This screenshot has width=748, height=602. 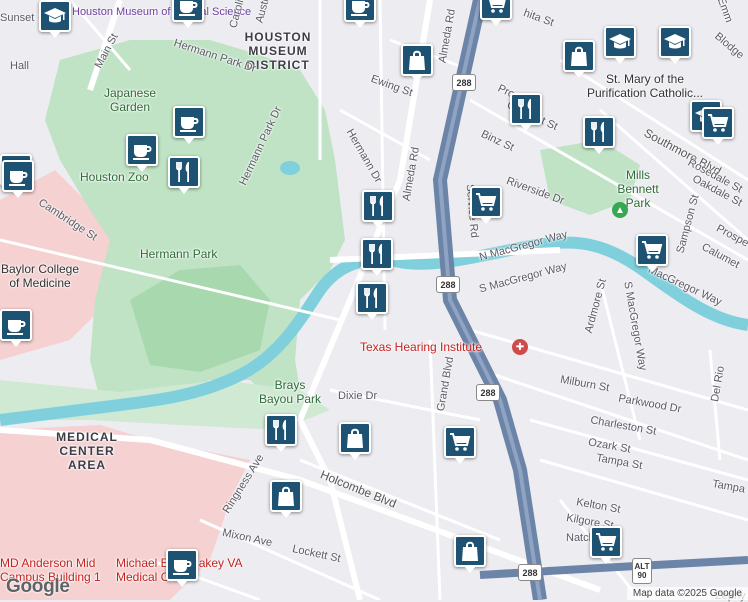 I want to click on pond, so click(x=290, y=168).